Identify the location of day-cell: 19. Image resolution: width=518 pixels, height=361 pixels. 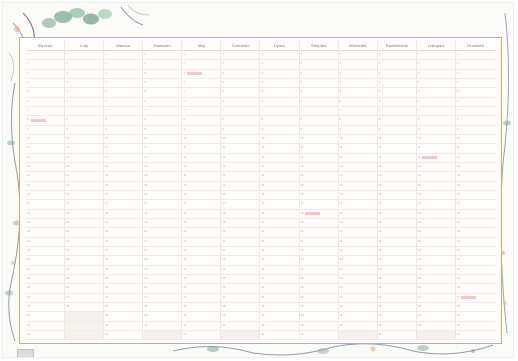
(435, 224).